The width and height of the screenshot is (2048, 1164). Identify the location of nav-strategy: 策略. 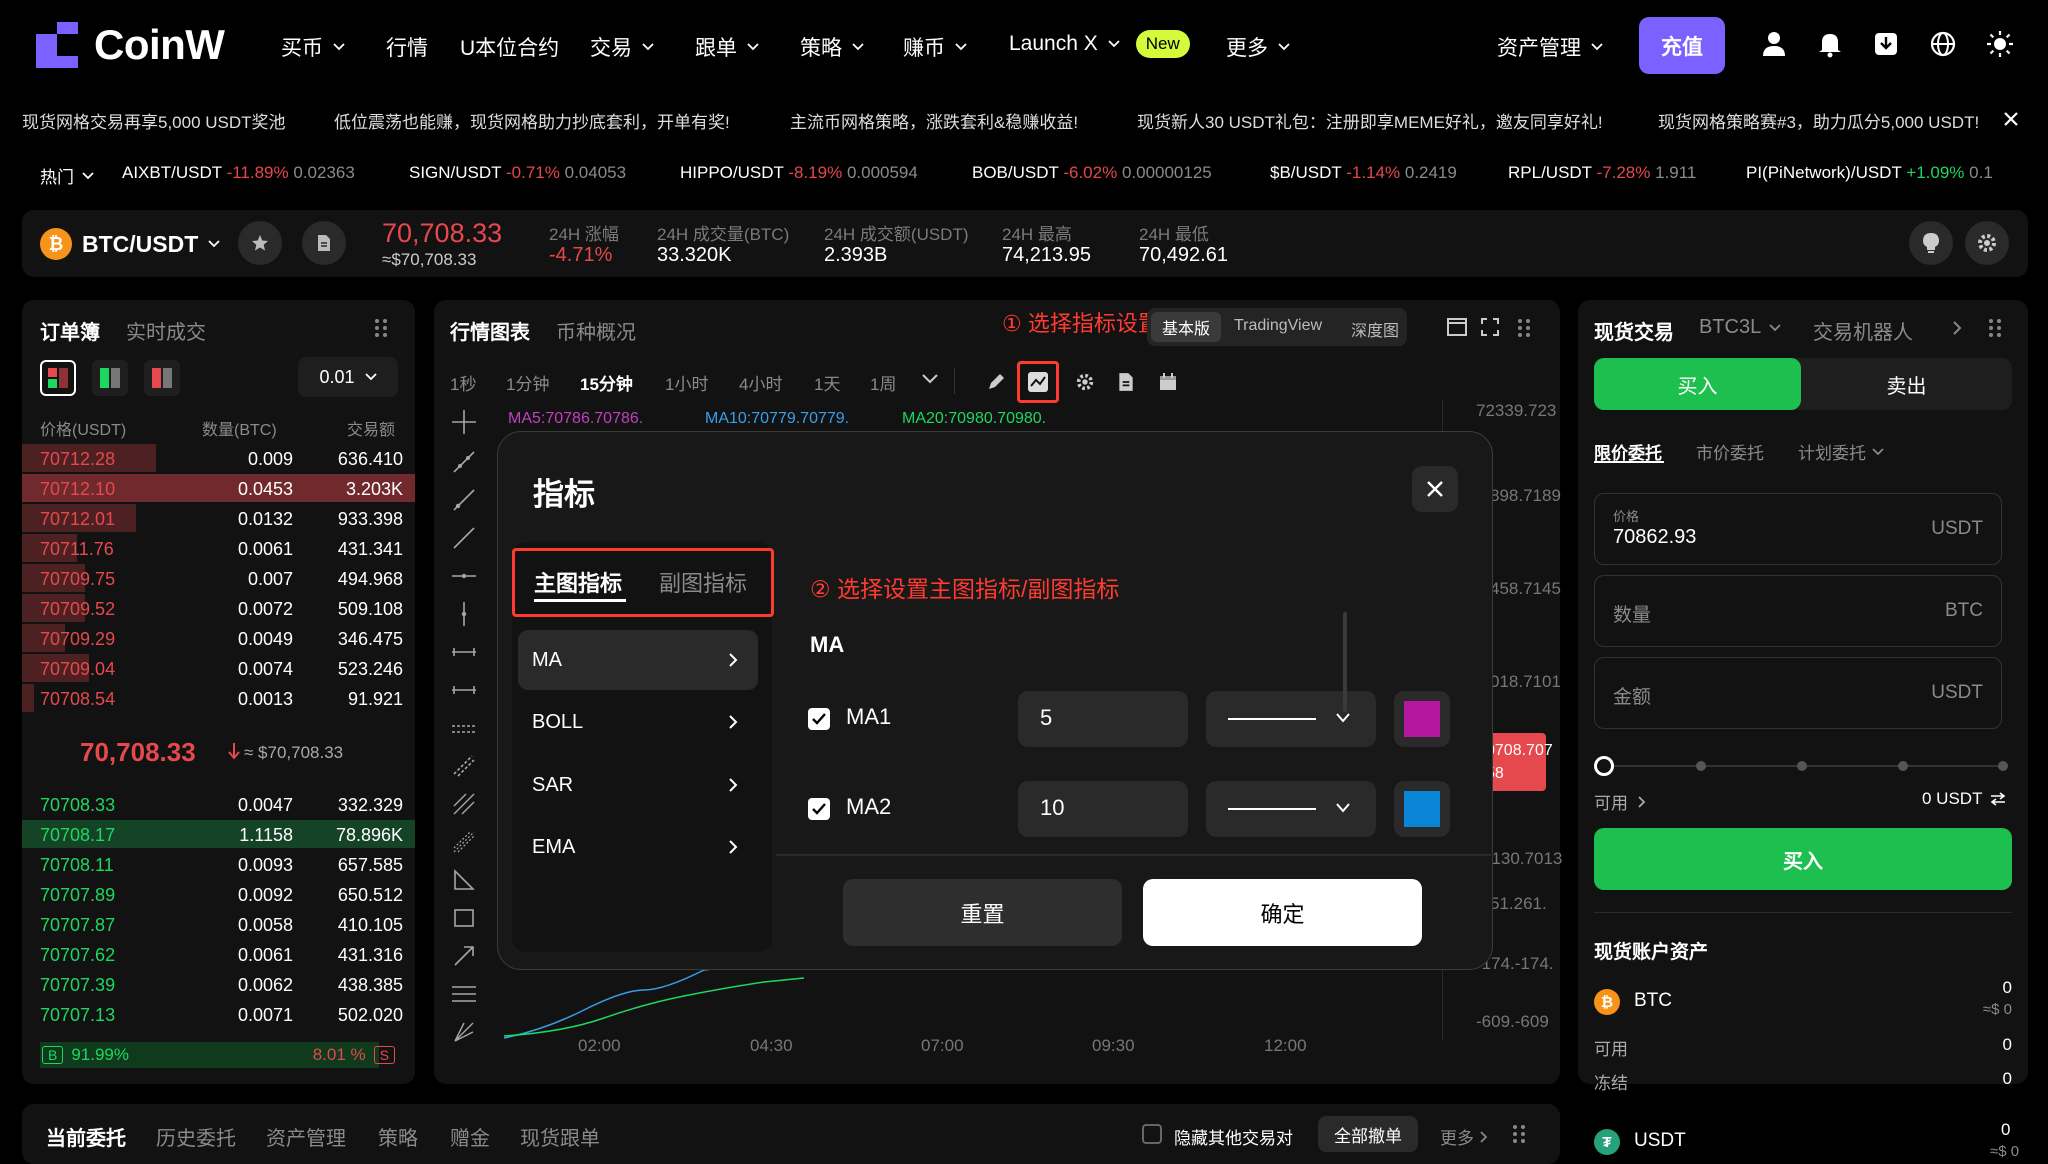
(832, 47).